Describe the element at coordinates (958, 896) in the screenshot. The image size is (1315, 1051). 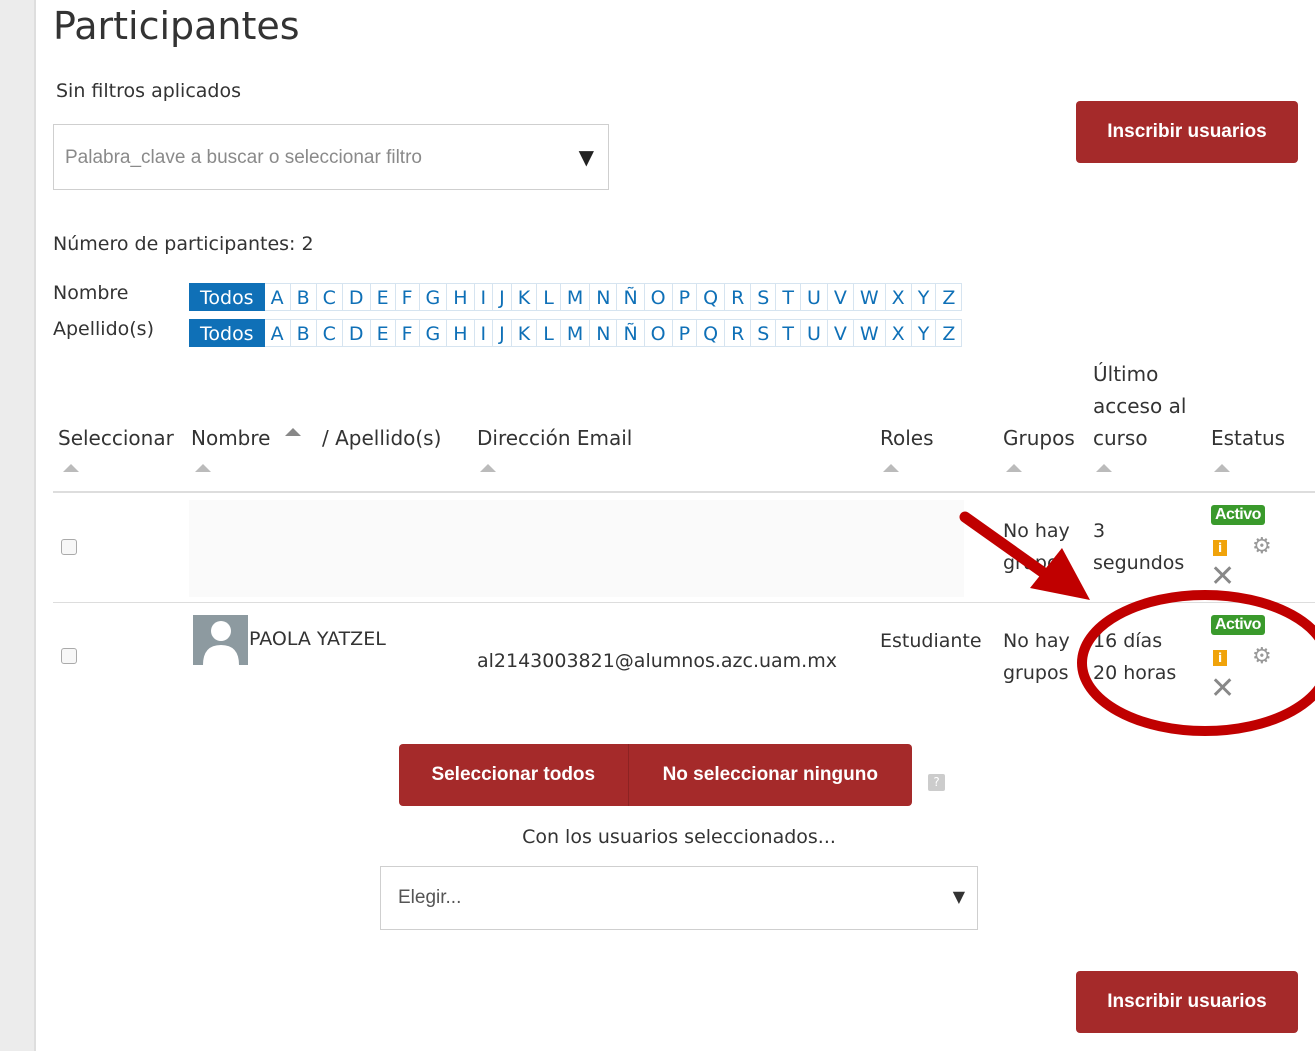
I see `caret-down-icon: ▼` at that location.